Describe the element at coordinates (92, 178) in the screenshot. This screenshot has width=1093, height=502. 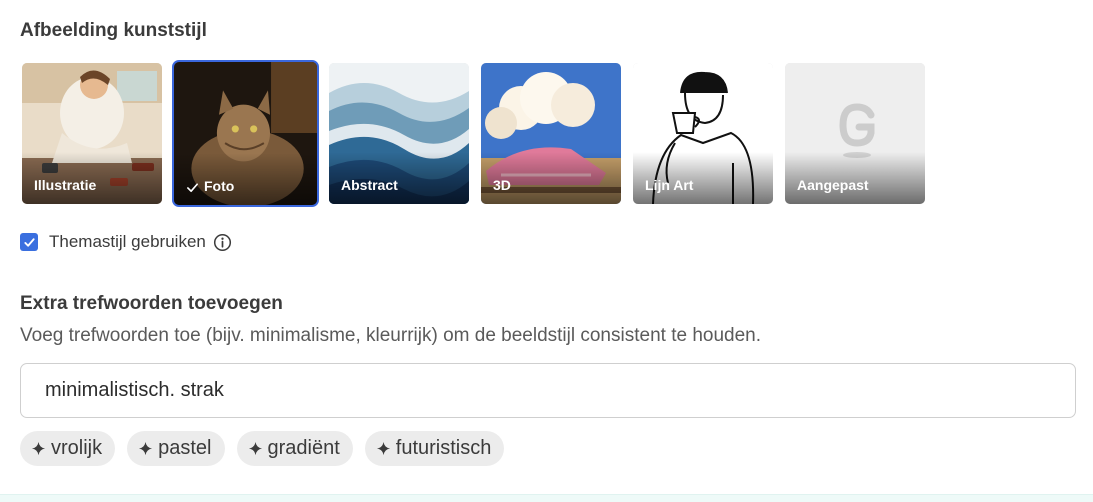
I see `style-label: Illustratie` at that location.